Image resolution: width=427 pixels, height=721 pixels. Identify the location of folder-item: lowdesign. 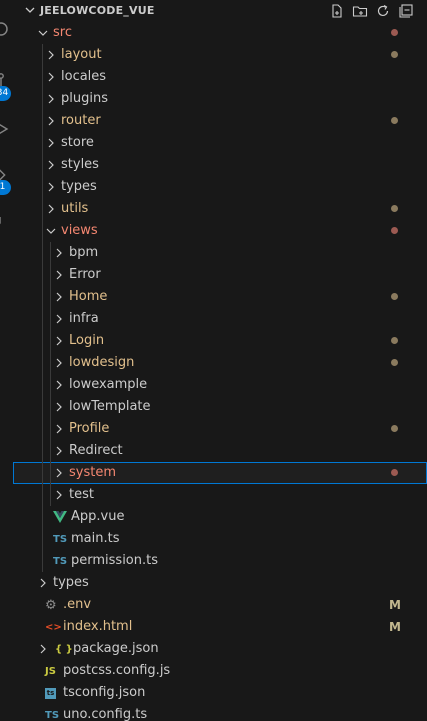
(220, 363).